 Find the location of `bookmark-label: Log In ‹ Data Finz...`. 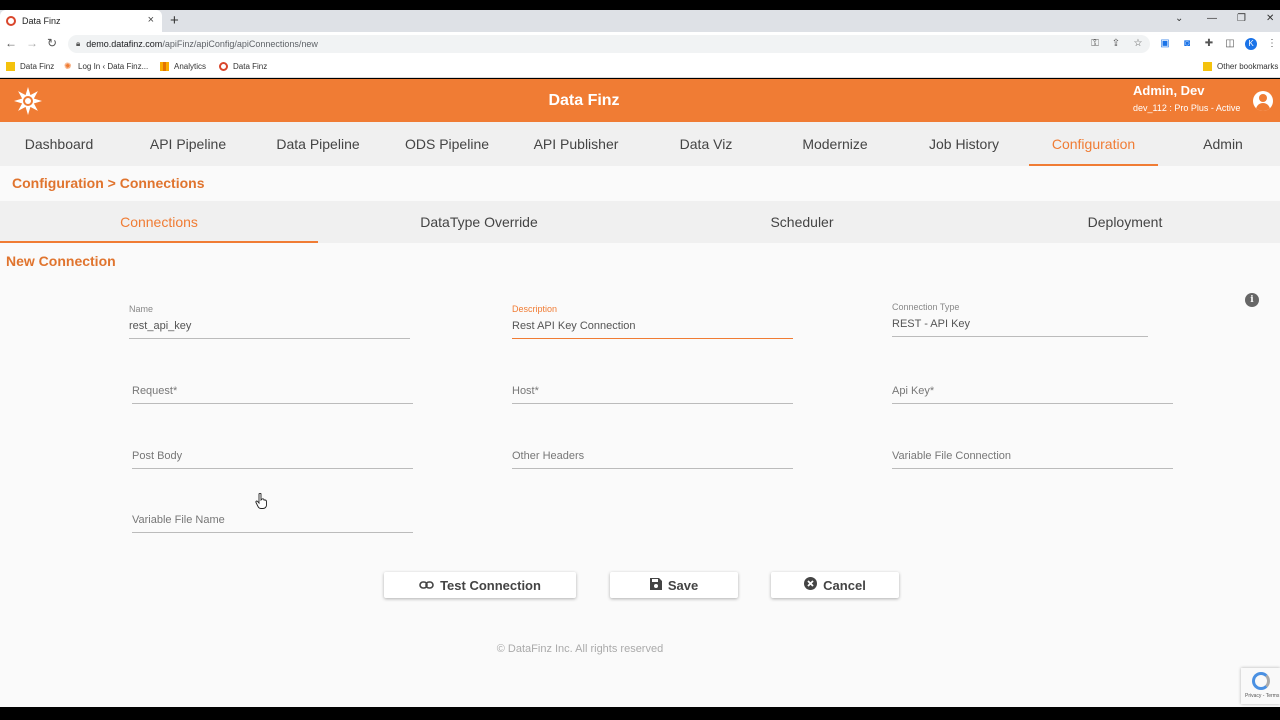

bookmark-label: Log In ‹ Data Finz... is located at coordinates (113, 66).